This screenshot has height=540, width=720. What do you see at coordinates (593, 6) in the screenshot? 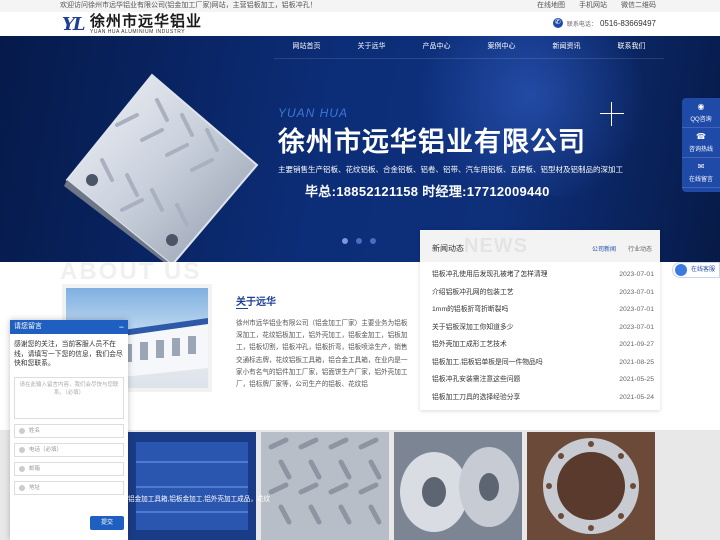
I see `top-link-mobile: 手机网站` at bounding box center [593, 6].